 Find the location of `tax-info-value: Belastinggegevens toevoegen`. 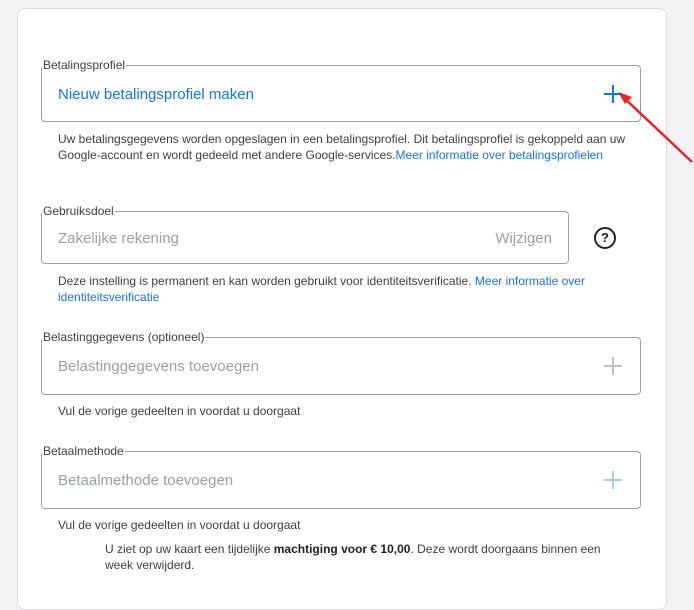

tax-info-value: Belastinggegevens toevoegen is located at coordinates (158, 366).